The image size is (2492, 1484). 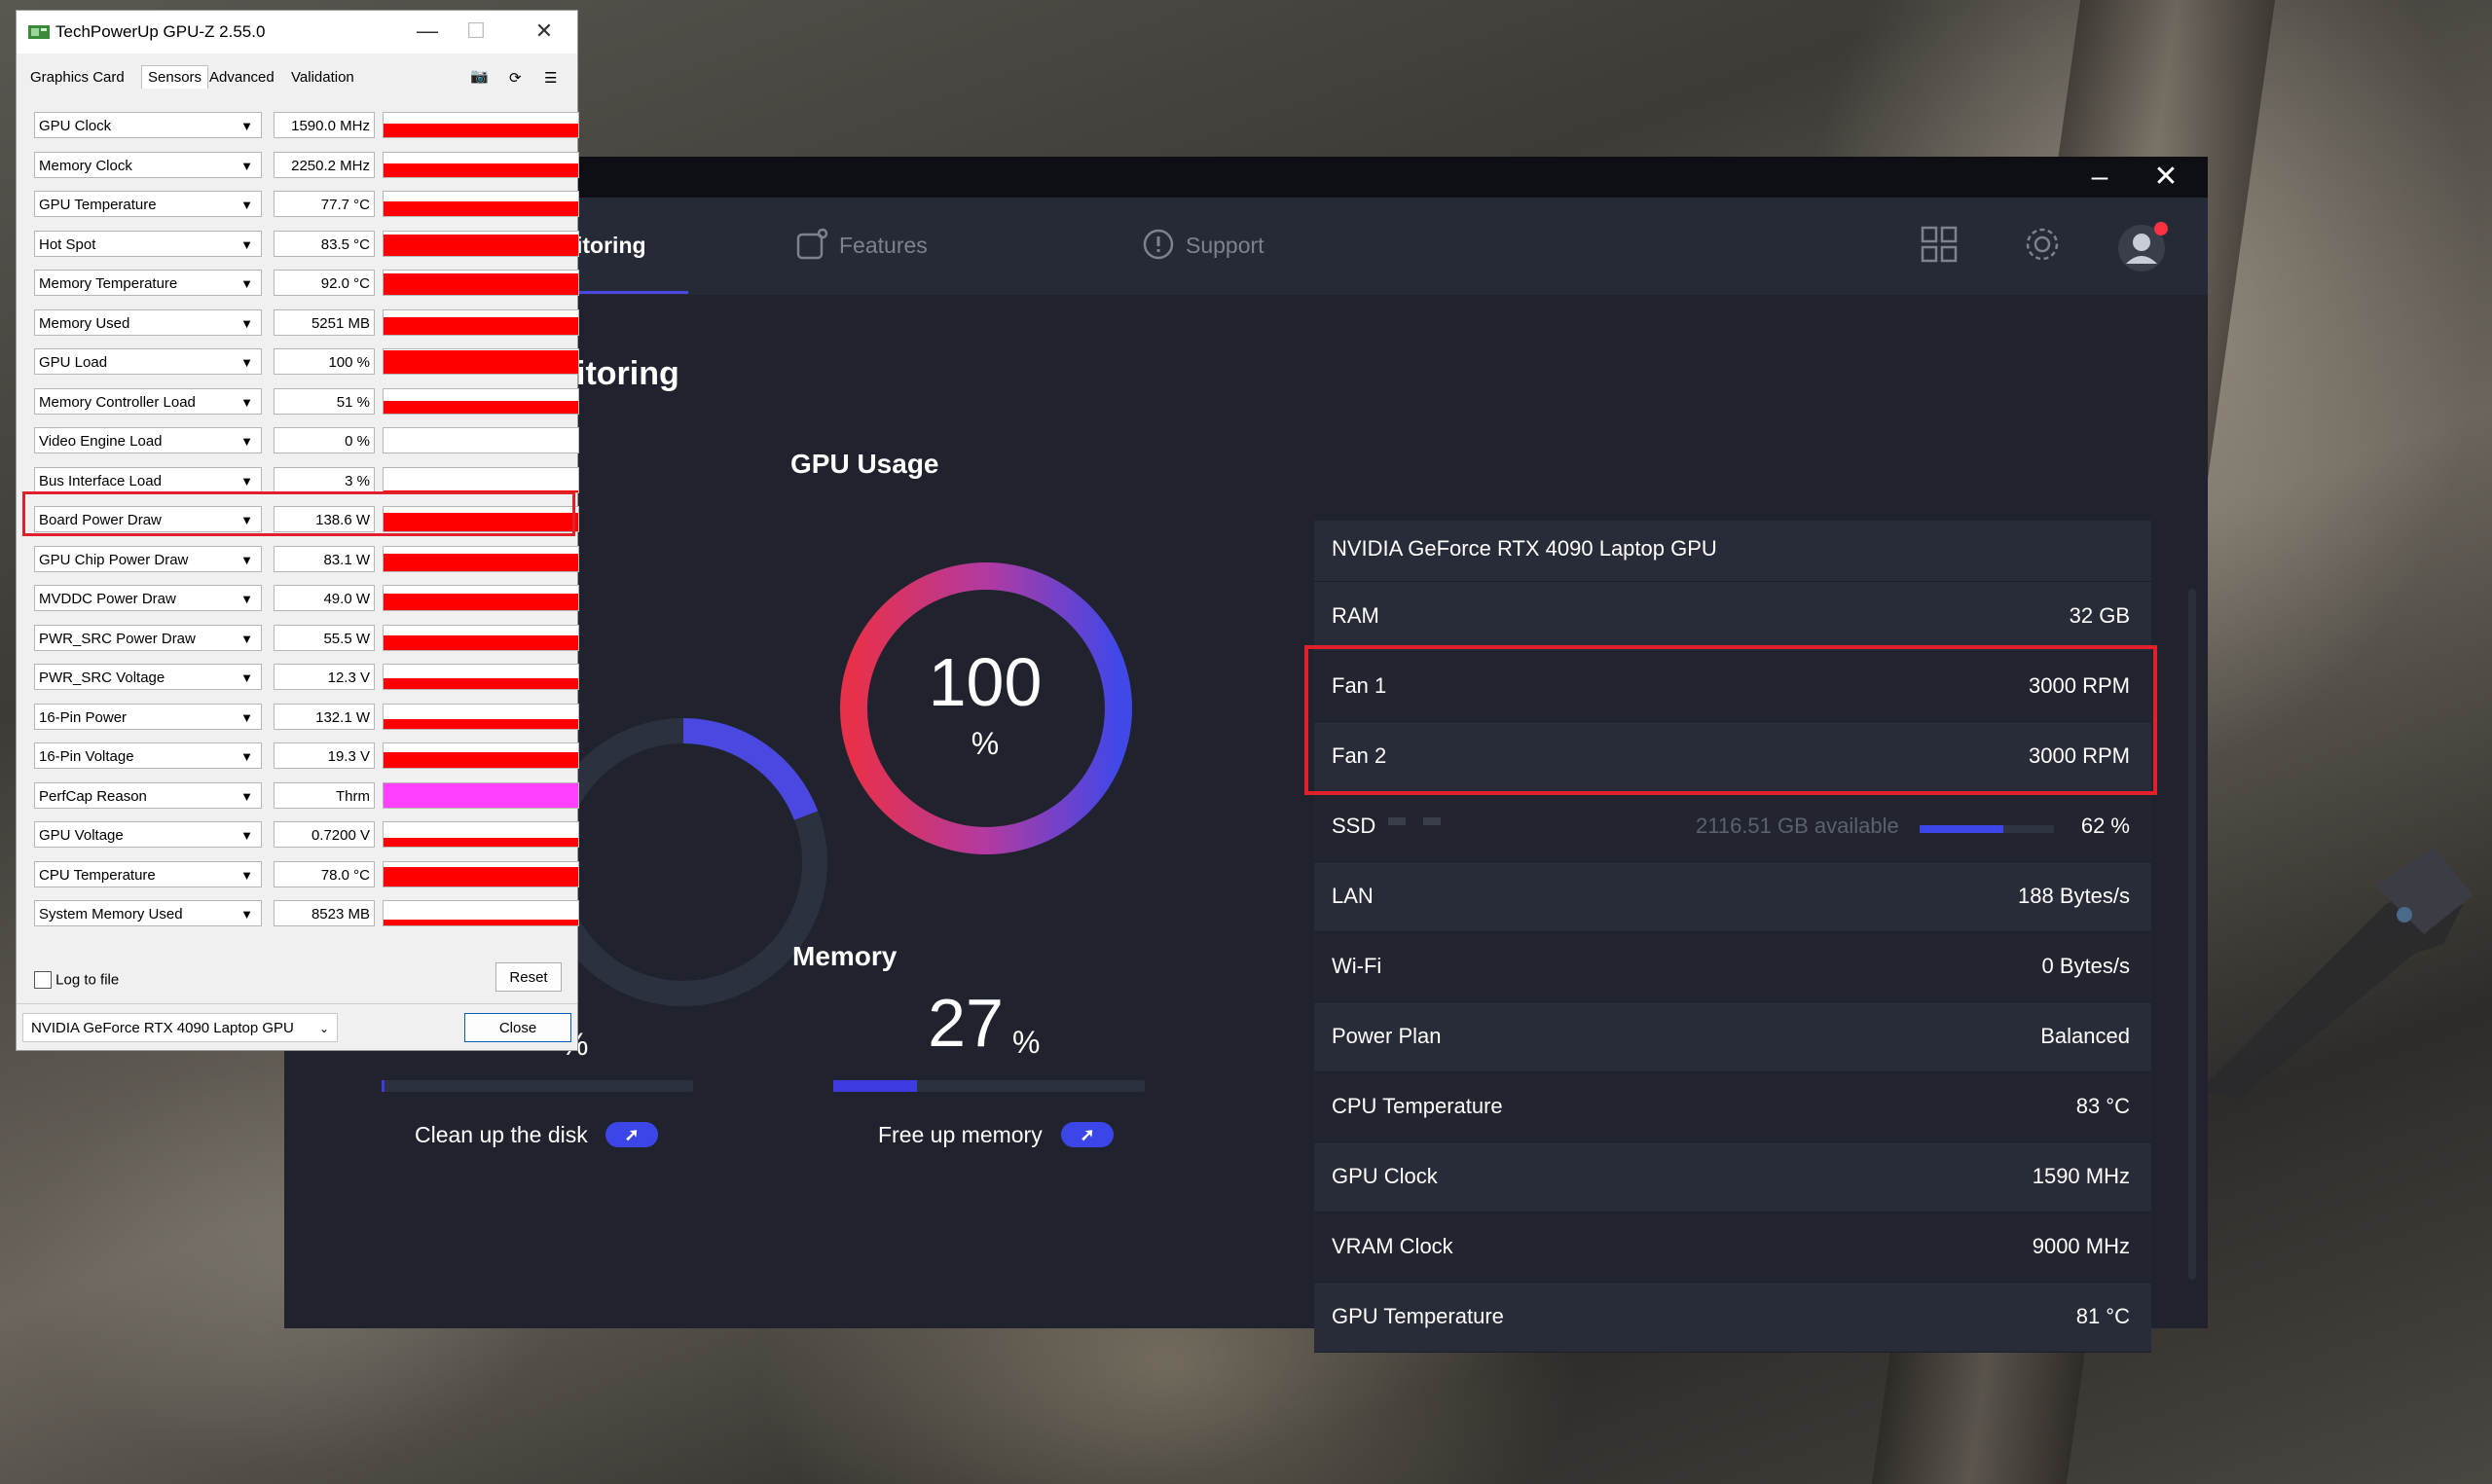 What do you see at coordinates (117, 402) in the screenshot?
I see `sensor-name: Memory Controller Load` at bounding box center [117, 402].